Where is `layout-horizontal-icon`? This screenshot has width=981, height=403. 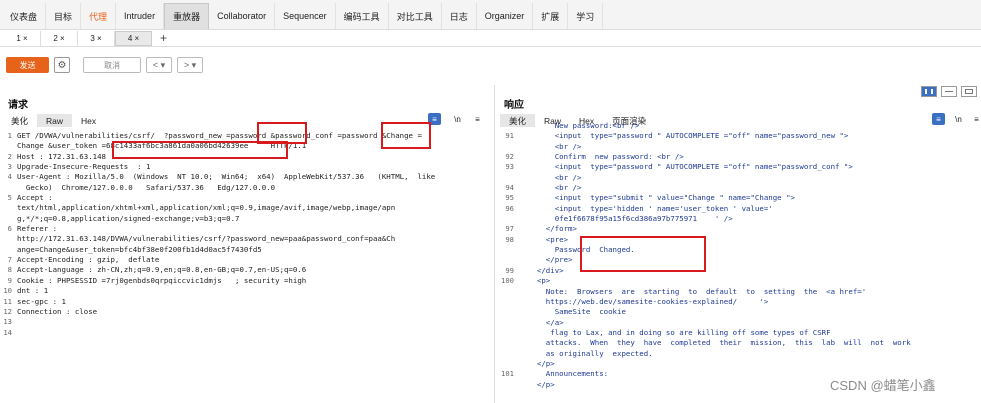
layout-horizontal-icon is located at coordinates (949, 91).